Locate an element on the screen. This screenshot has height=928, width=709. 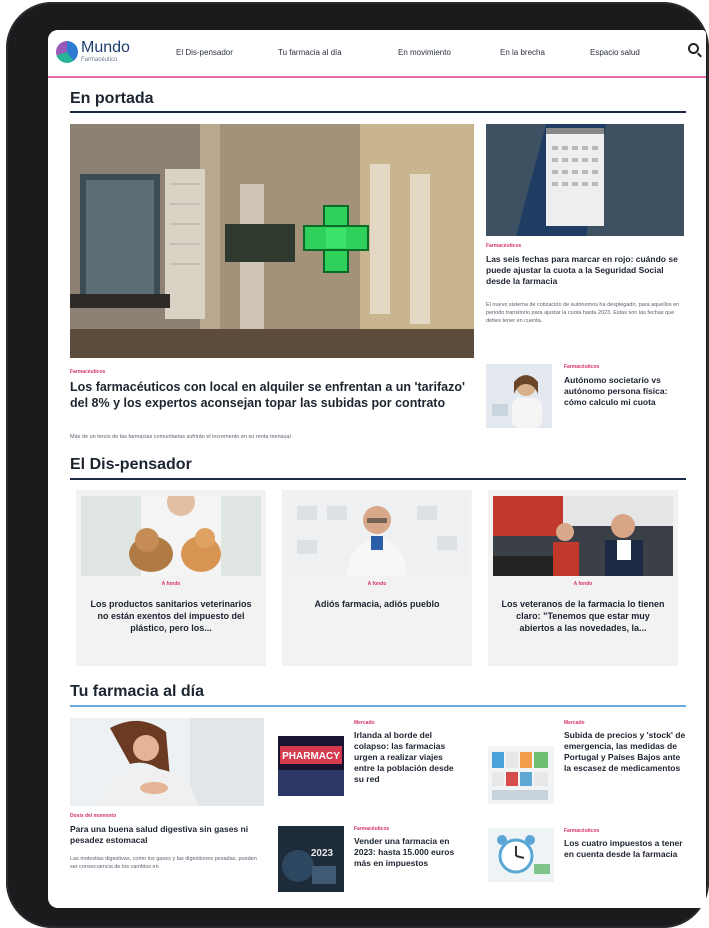
section-title-portada: En portada is located at coordinates (112, 98).